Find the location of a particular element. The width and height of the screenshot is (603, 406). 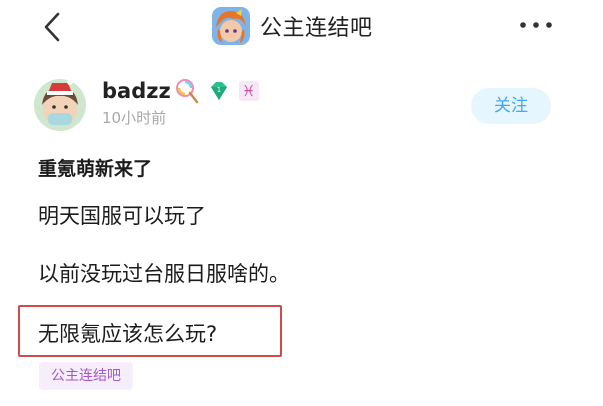

topic-tag: 公主连结吧 is located at coordinates (86, 376).